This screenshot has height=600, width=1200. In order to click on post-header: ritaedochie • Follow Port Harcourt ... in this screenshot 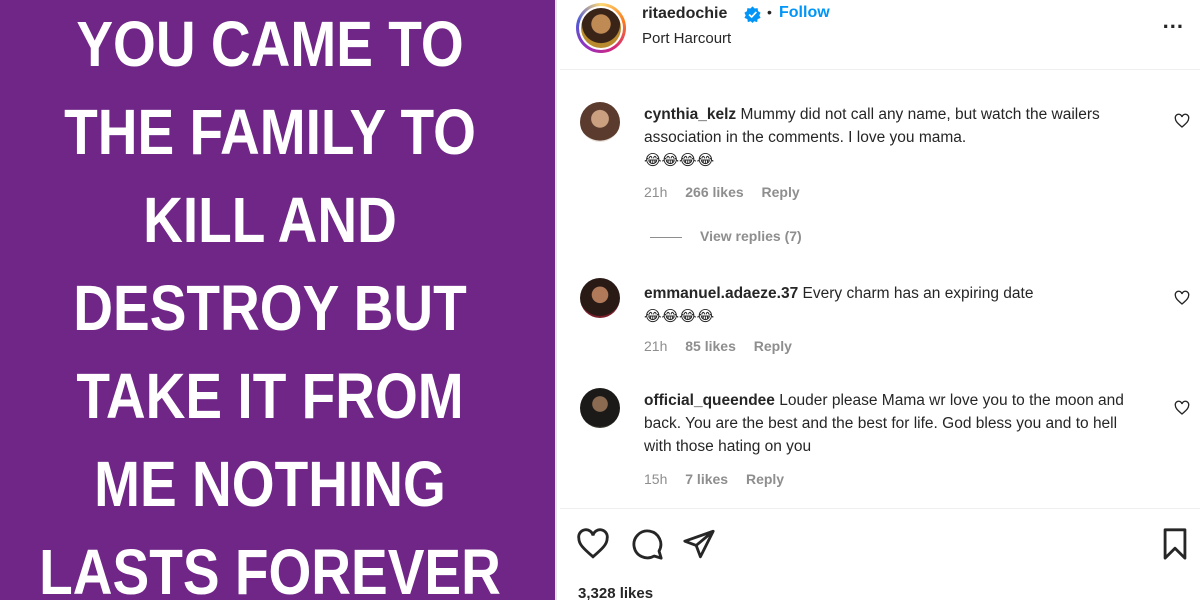, I will do `click(880, 35)`.